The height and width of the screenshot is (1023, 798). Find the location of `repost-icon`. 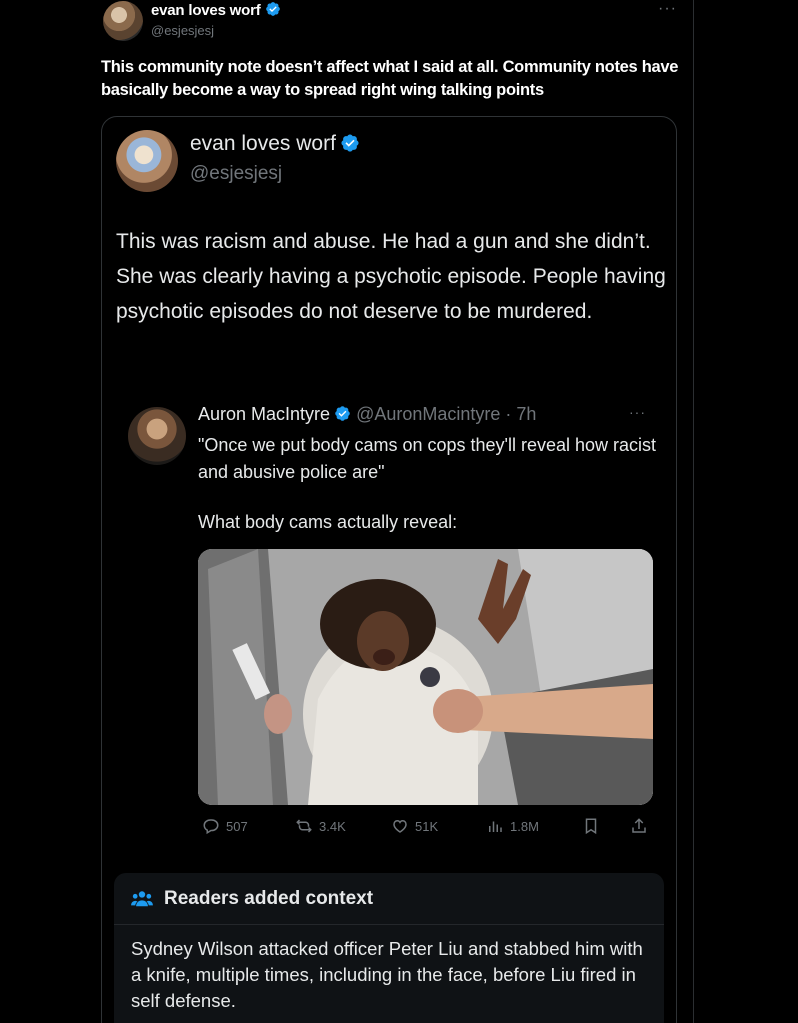

repost-icon is located at coordinates (304, 826).